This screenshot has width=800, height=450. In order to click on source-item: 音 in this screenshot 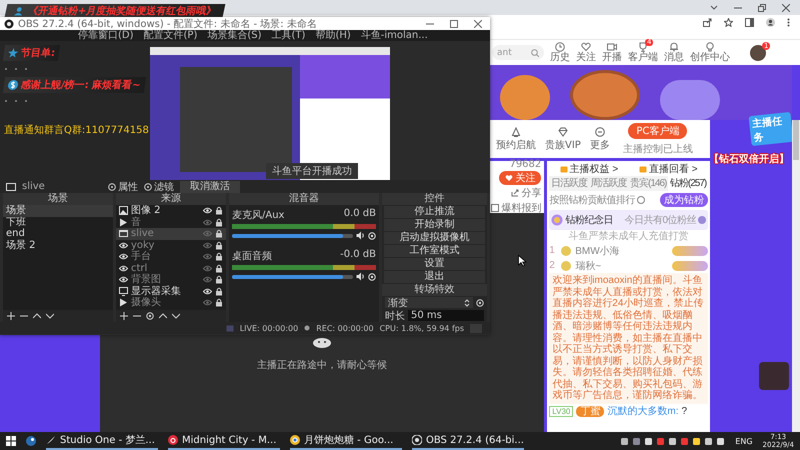, I will do `click(165, 222)`.